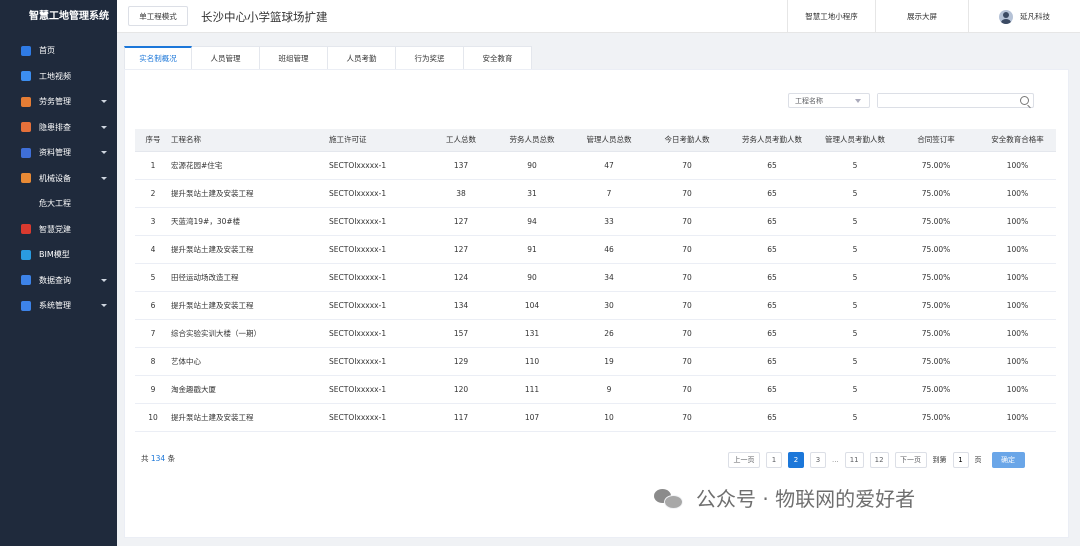  Describe the element at coordinates (772, 140) in the screenshot. I see `column-header: 劳务人员考勤人数` at that location.